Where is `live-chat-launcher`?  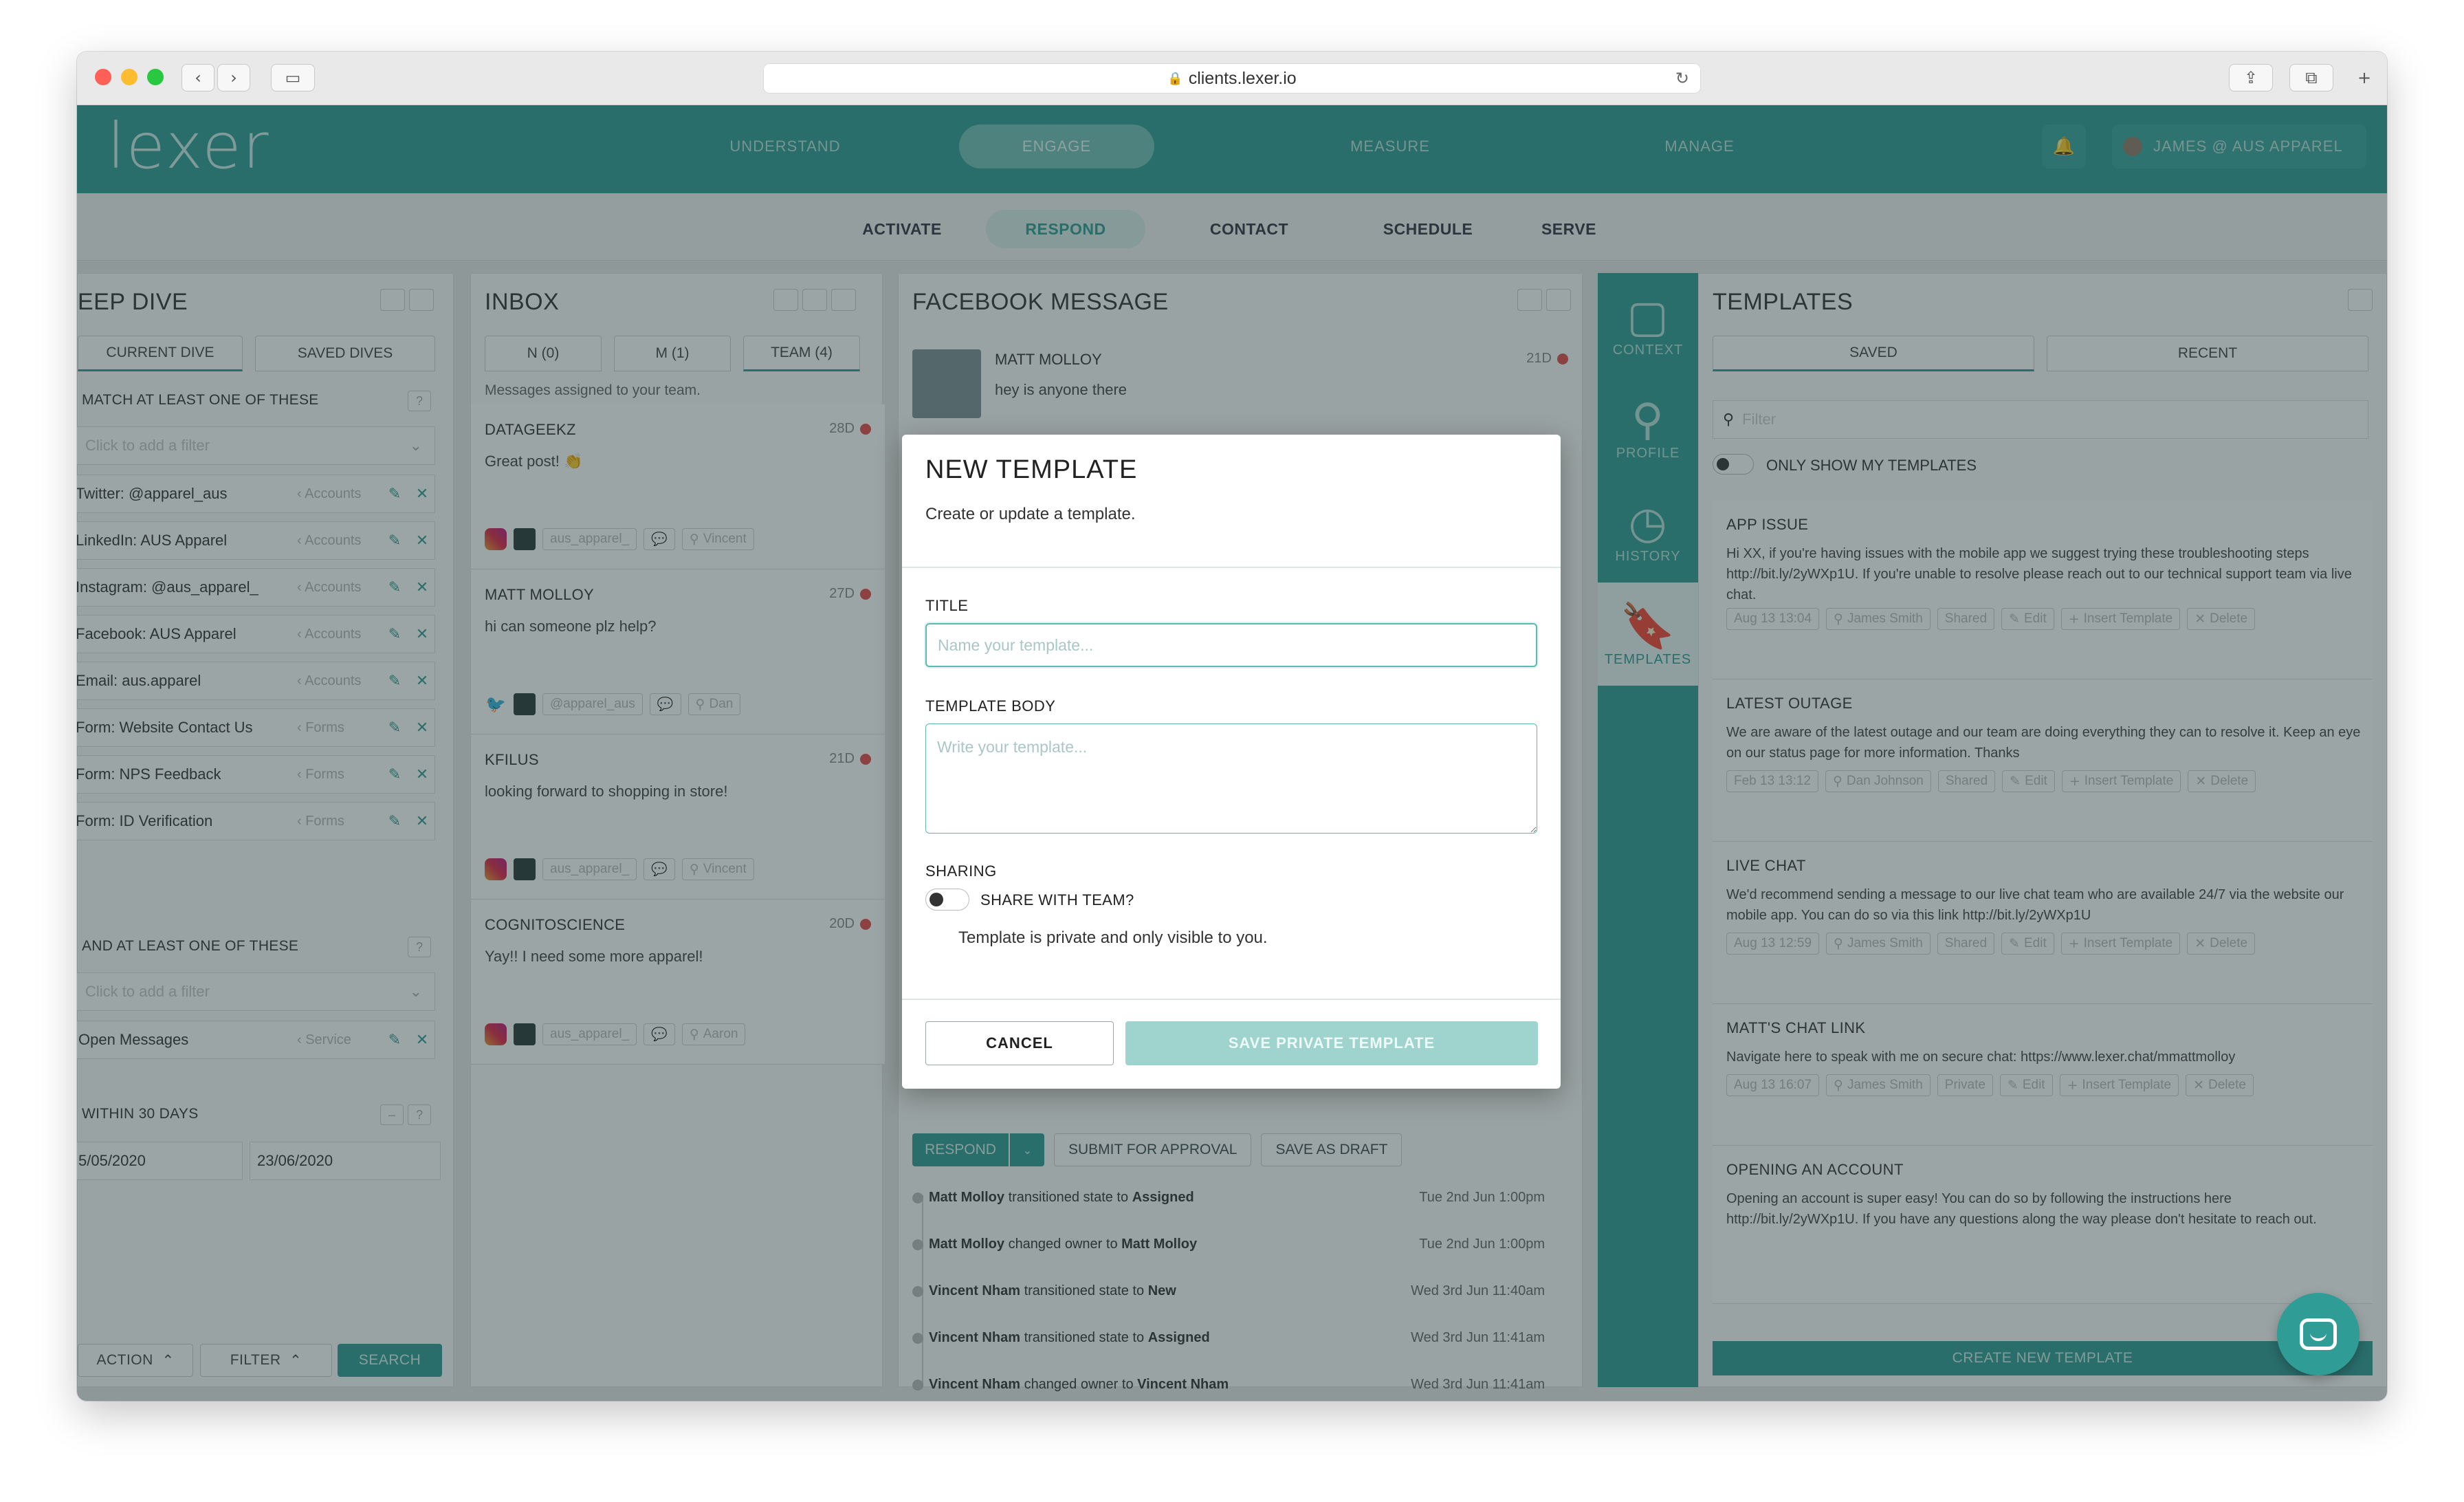
live-chat-launcher is located at coordinates (2318, 1334).